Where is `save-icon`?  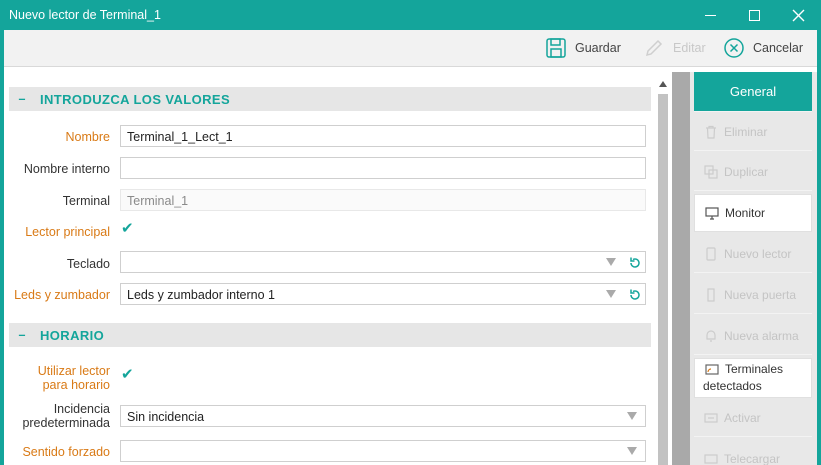 save-icon is located at coordinates (556, 48).